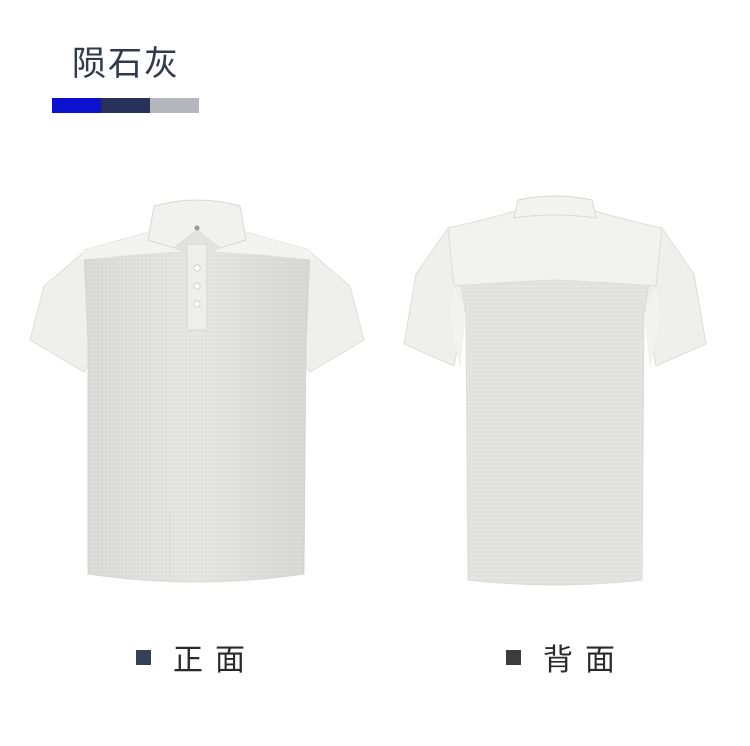  What do you see at coordinates (126, 64) in the screenshot?
I see `color-name-title: 陨石灰` at bounding box center [126, 64].